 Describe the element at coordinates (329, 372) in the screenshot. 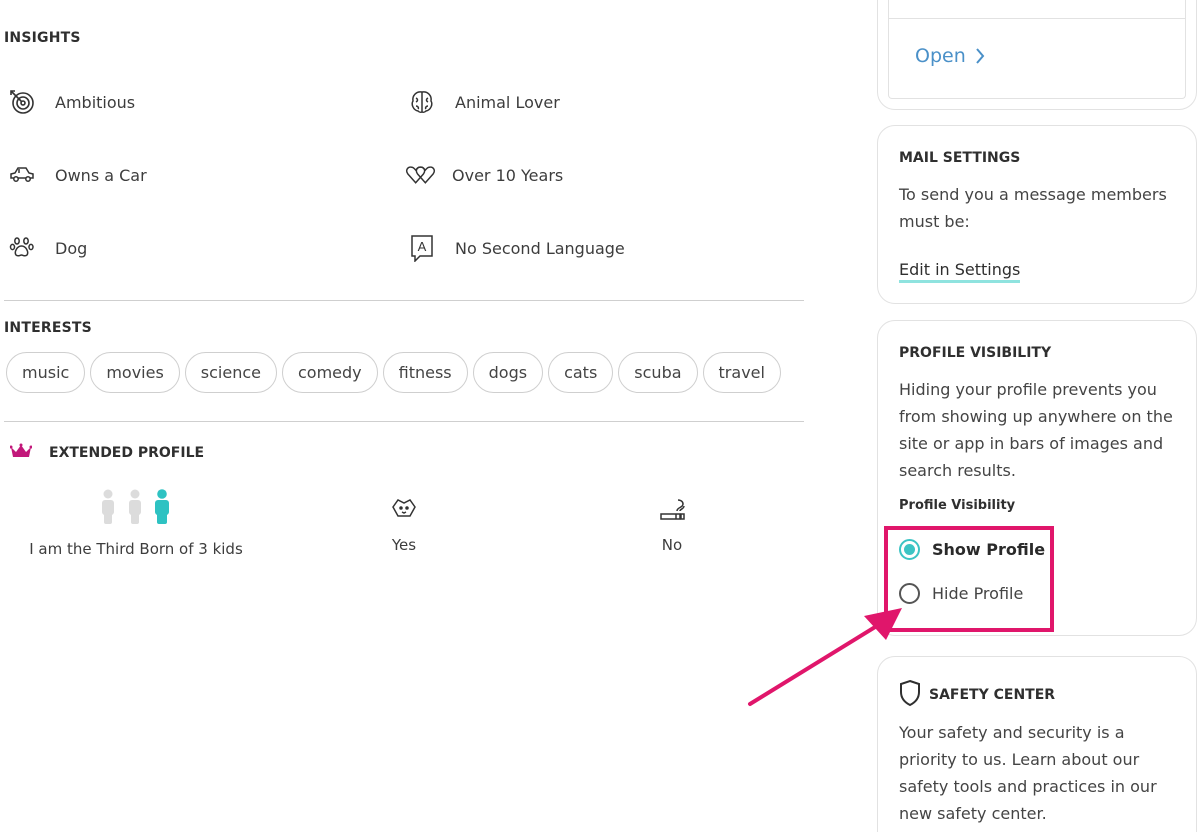

I see `interest-chip: comedy` at that location.